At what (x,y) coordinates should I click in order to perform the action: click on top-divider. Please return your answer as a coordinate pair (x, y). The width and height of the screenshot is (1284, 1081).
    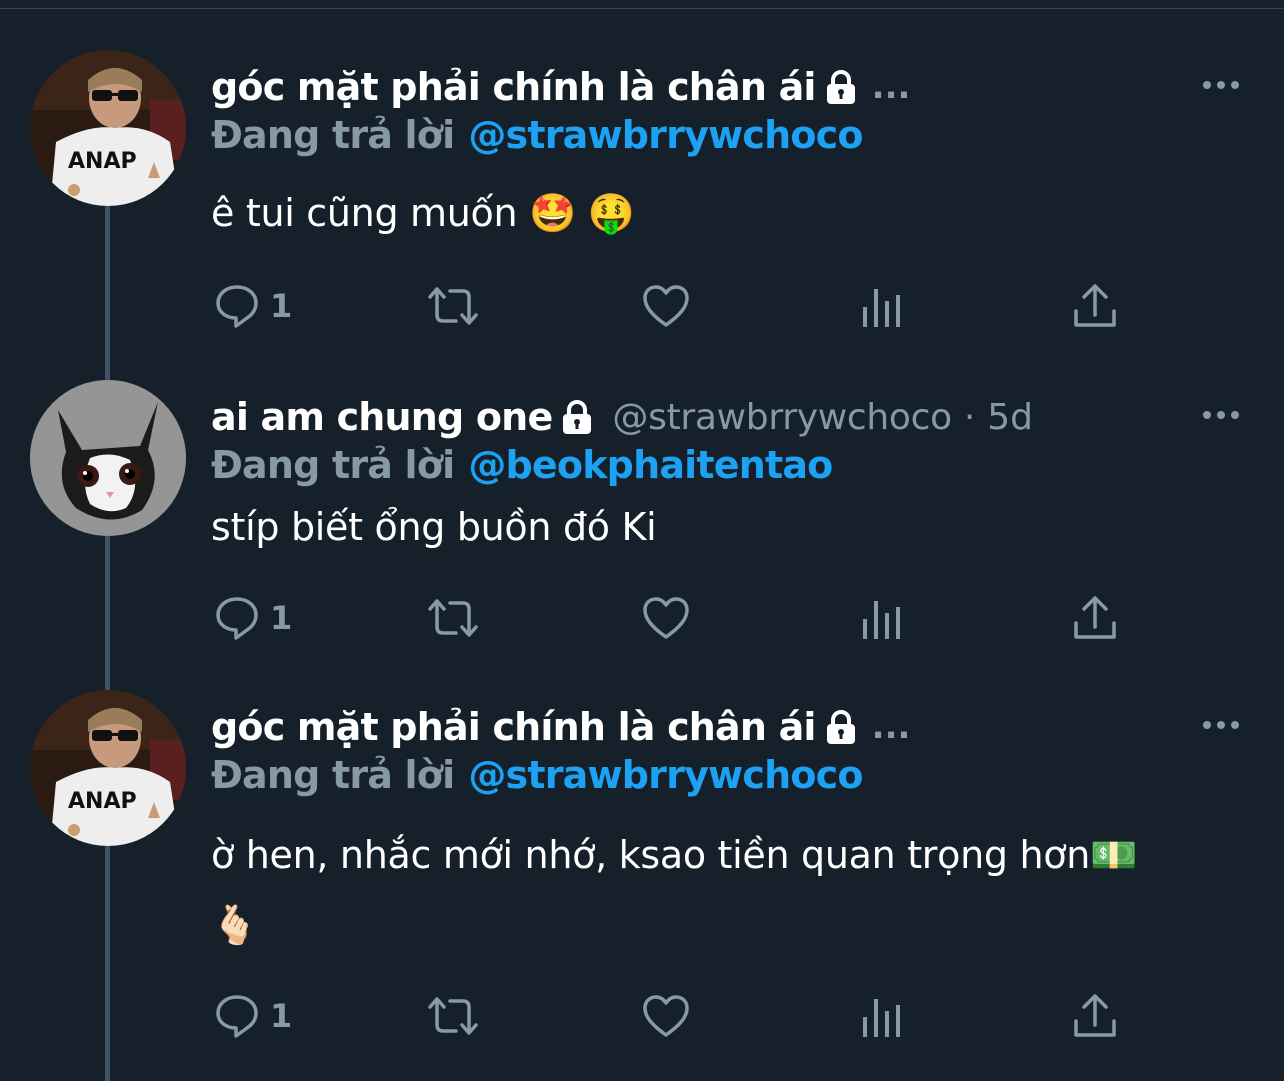
    Looking at the image, I should click on (642, 4).